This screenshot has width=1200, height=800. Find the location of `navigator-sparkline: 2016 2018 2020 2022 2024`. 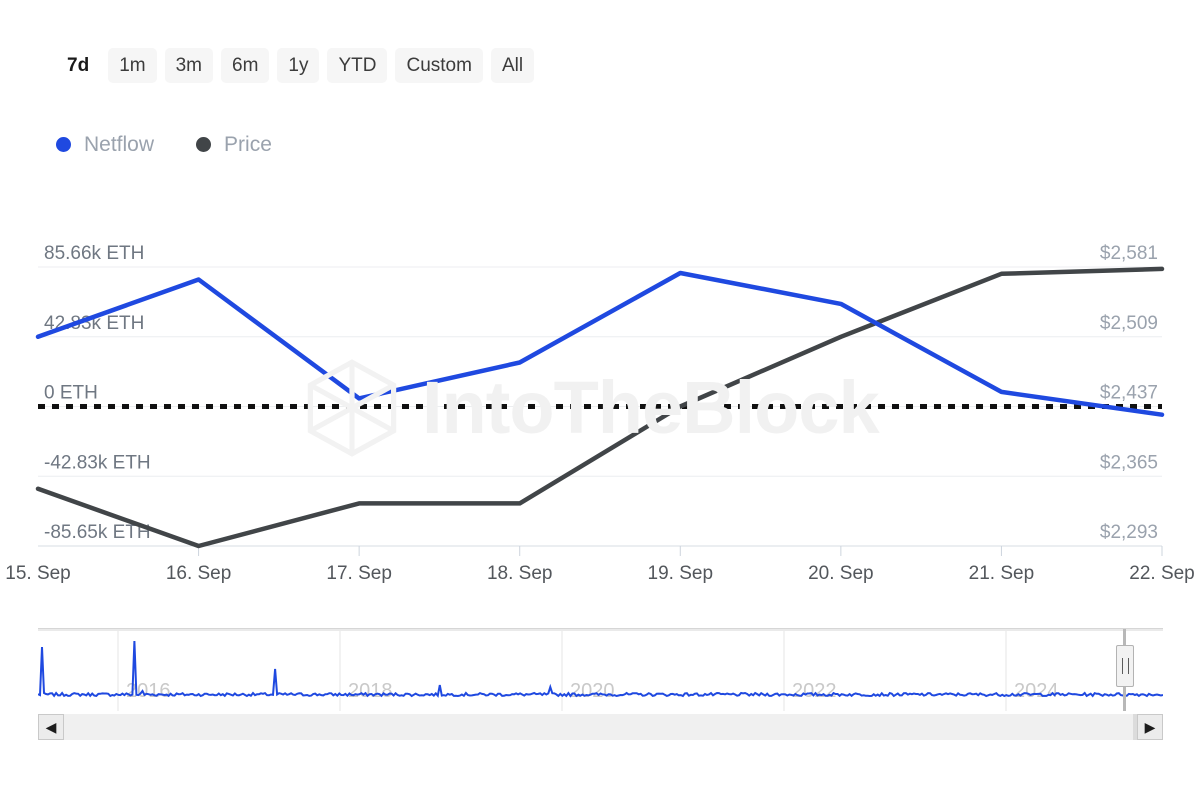

navigator-sparkline: 2016 2018 2020 2022 2024 is located at coordinates (600, 670).